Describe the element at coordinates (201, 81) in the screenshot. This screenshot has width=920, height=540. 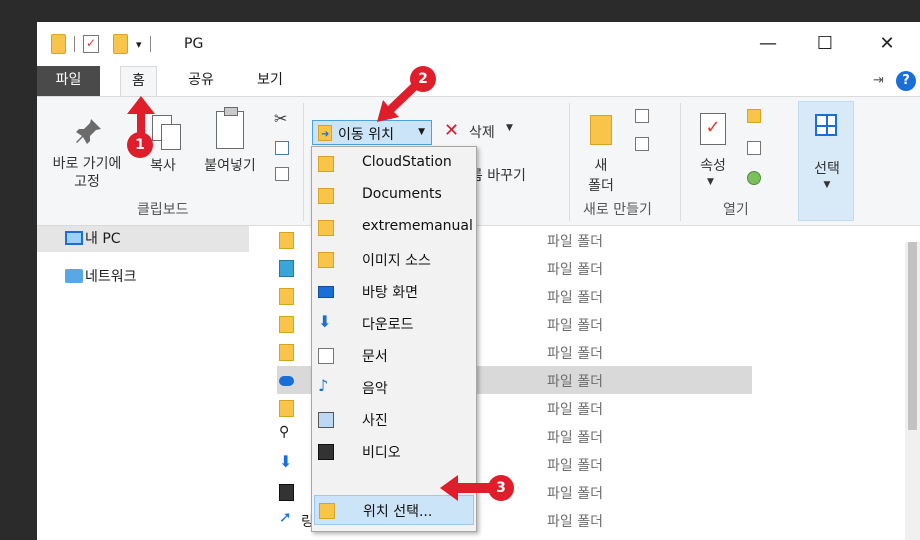
I see `tab-share: 공유` at that location.